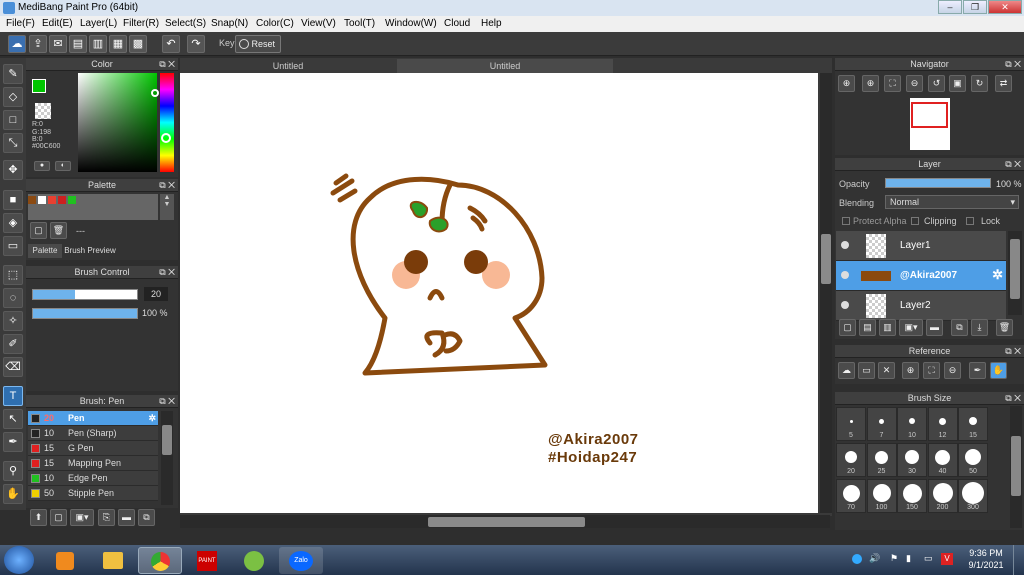  What do you see at coordinates (138, 44) in the screenshot?
I see `grid-icon: ▩` at bounding box center [138, 44].